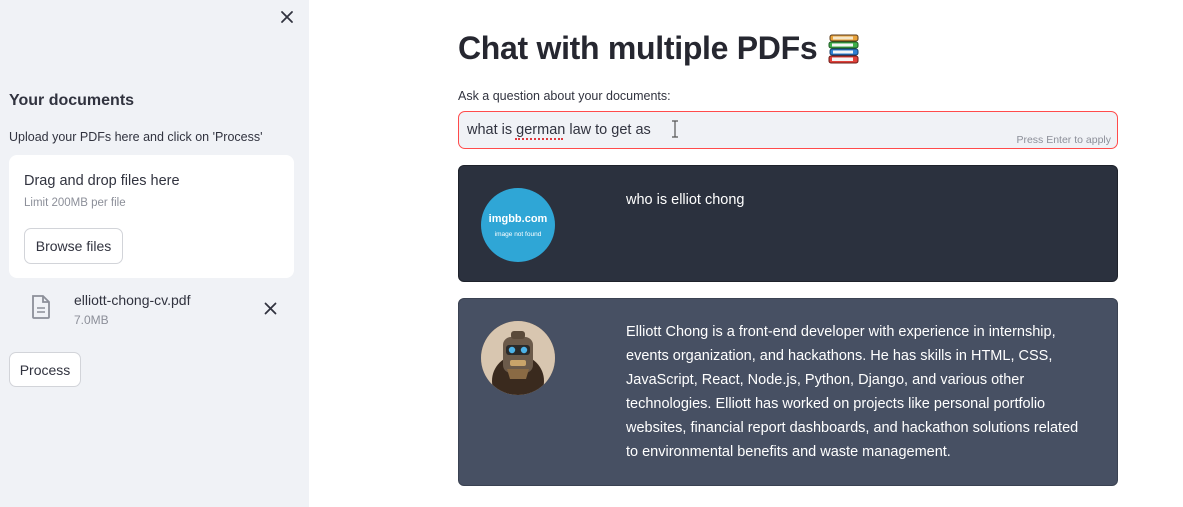 Image resolution: width=1183 pixels, height=507 pixels. What do you see at coordinates (41, 307) in the screenshot?
I see `file-icon` at bounding box center [41, 307].